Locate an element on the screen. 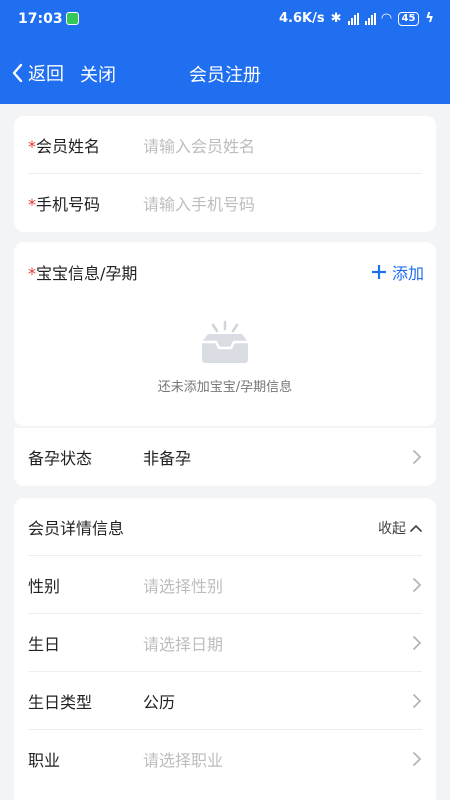 The width and height of the screenshot is (450, 800). details-title: 会员详情信息 is located at coordinates (76, 528).